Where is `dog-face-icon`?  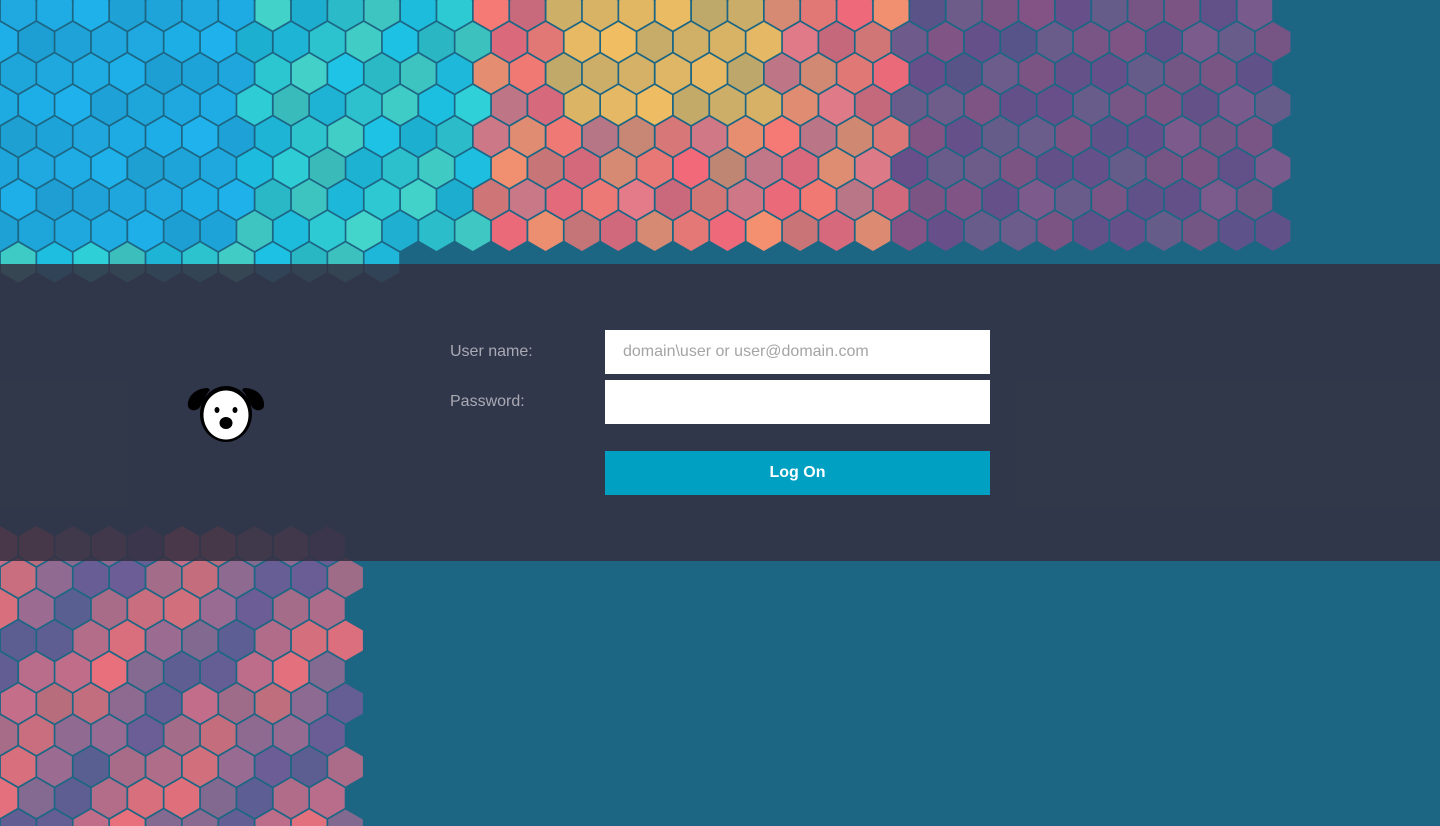
dog-face-icon is located at coordinates (226, 414).